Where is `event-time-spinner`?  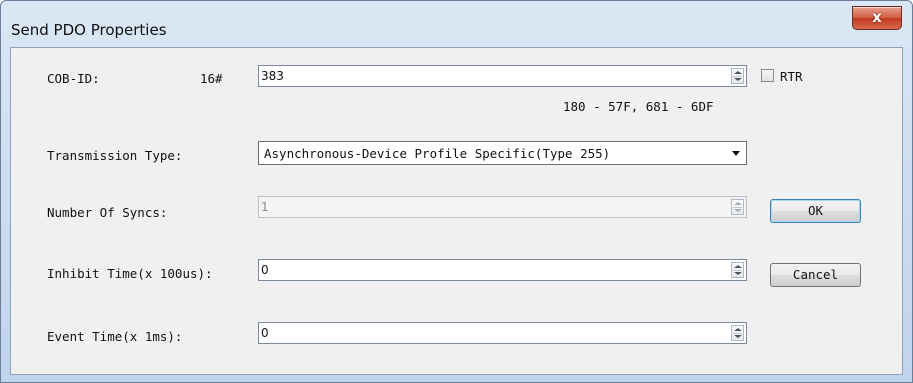
event-time-spinner is located at coordinates (737, 333).